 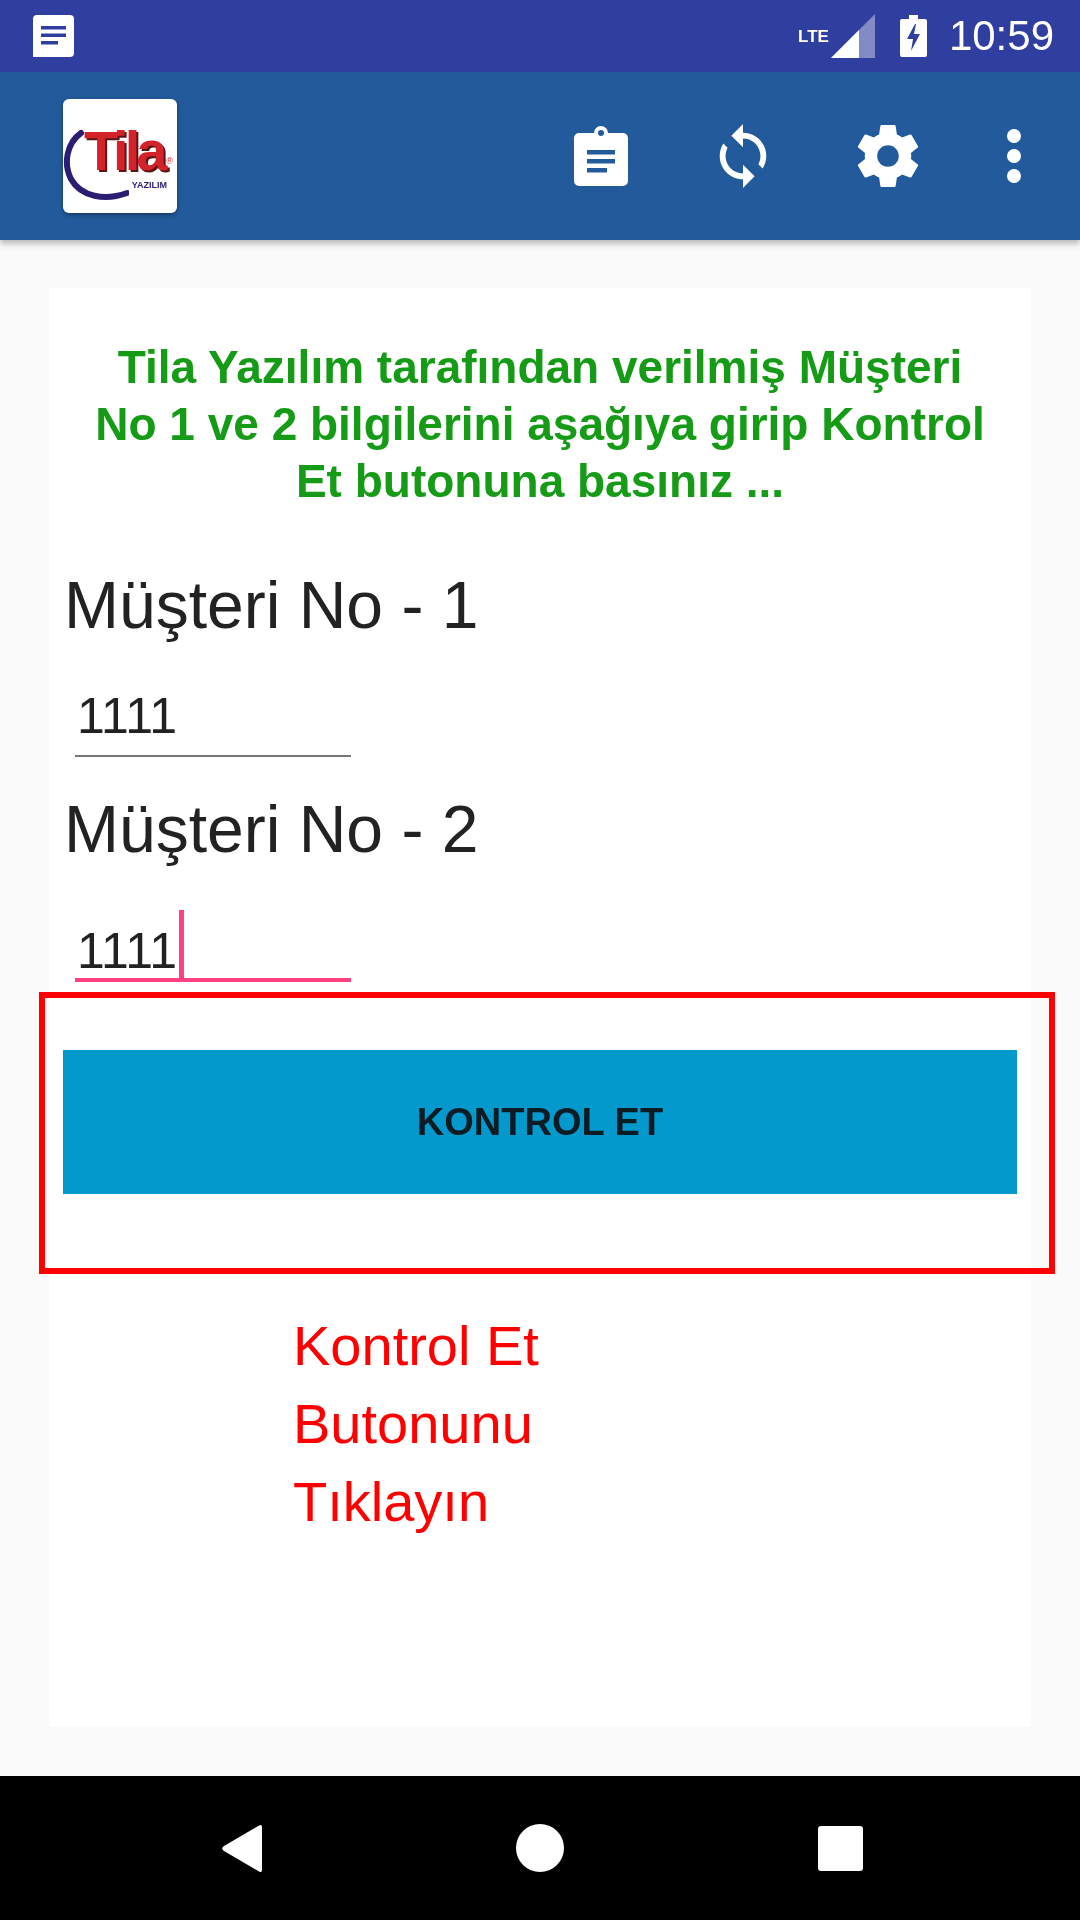 What do you see at coordinates (913, 36) in the screenshot?
I see `battery-charging-icon` at bounding box center [913, 36].